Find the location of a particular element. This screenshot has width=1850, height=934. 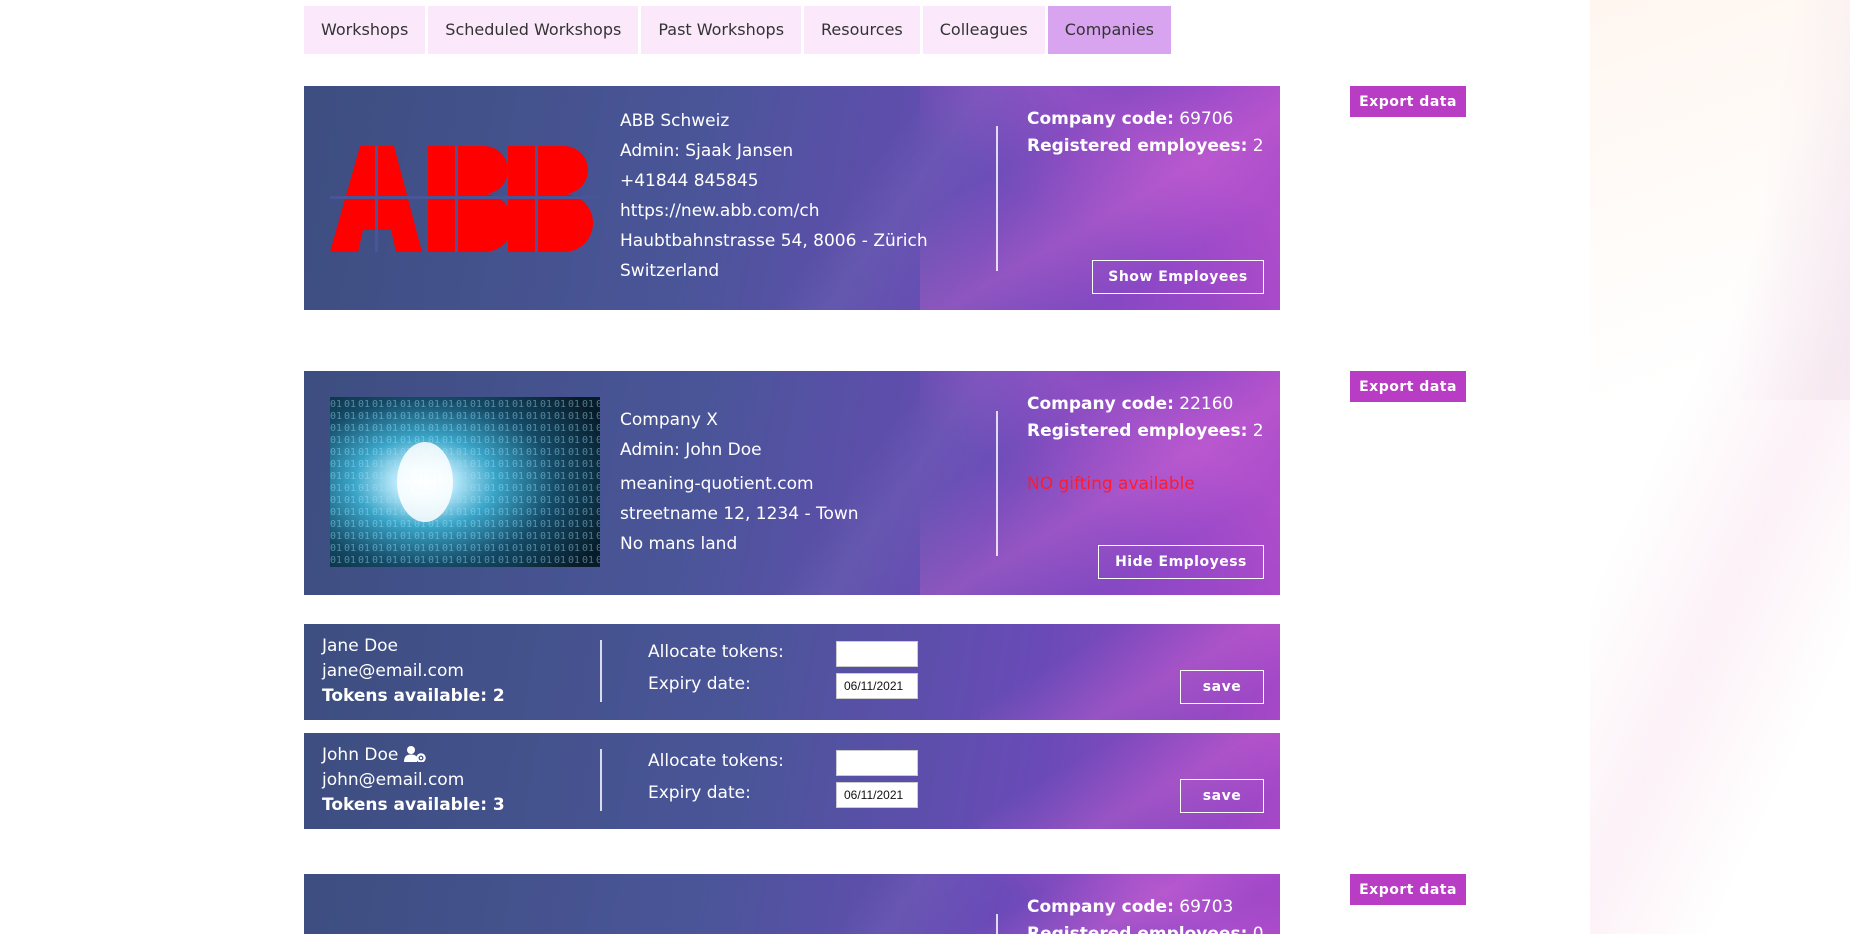

tab-workshops: Workshops is located at coordinates (365, 30).